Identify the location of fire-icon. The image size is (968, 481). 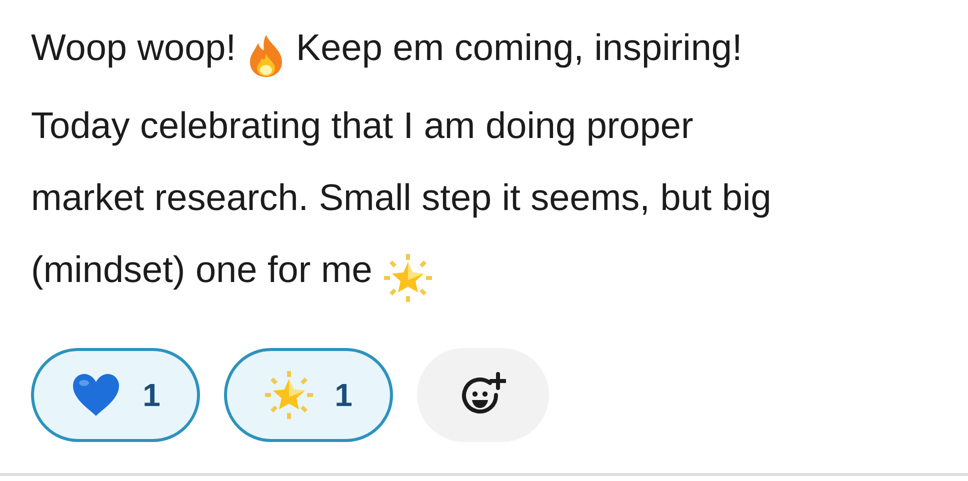
(266, 56).